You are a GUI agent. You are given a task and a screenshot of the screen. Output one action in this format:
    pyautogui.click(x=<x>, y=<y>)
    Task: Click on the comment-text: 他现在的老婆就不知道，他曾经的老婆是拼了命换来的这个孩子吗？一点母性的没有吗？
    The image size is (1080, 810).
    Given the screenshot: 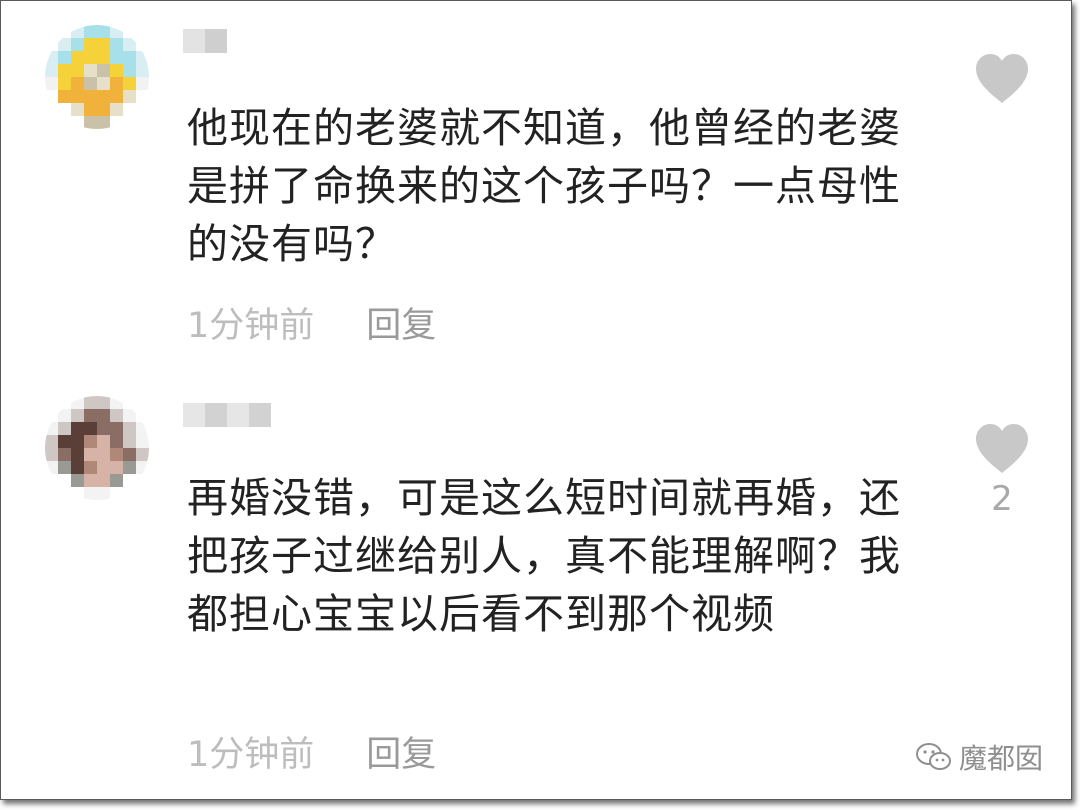 What is the action you would take?
    pyautogui.click(x=544, y=186)
    